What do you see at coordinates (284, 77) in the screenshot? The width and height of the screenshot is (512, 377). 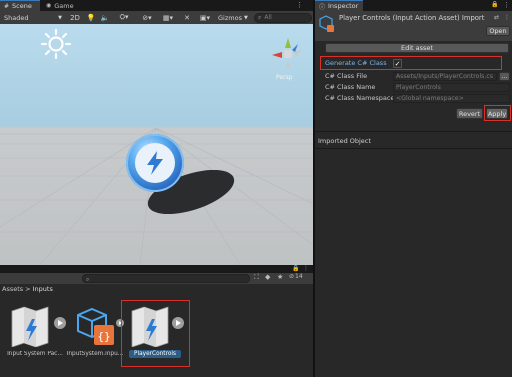 I see `gizmo-view-label: Persp` at bounding box center [284, 77].